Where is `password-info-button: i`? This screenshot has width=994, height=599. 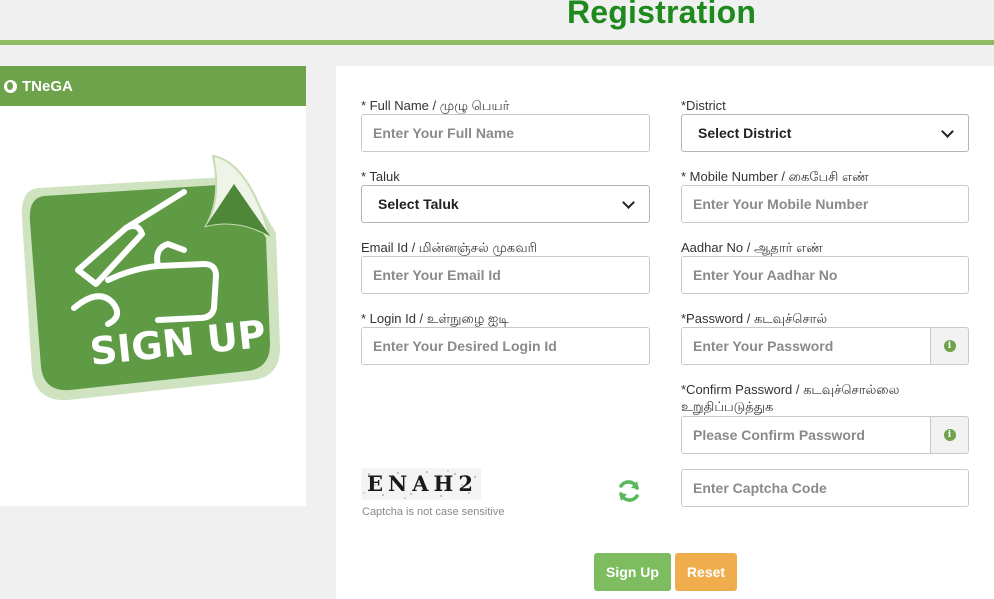 password-info-button: i is located at coordinates (950, 346).